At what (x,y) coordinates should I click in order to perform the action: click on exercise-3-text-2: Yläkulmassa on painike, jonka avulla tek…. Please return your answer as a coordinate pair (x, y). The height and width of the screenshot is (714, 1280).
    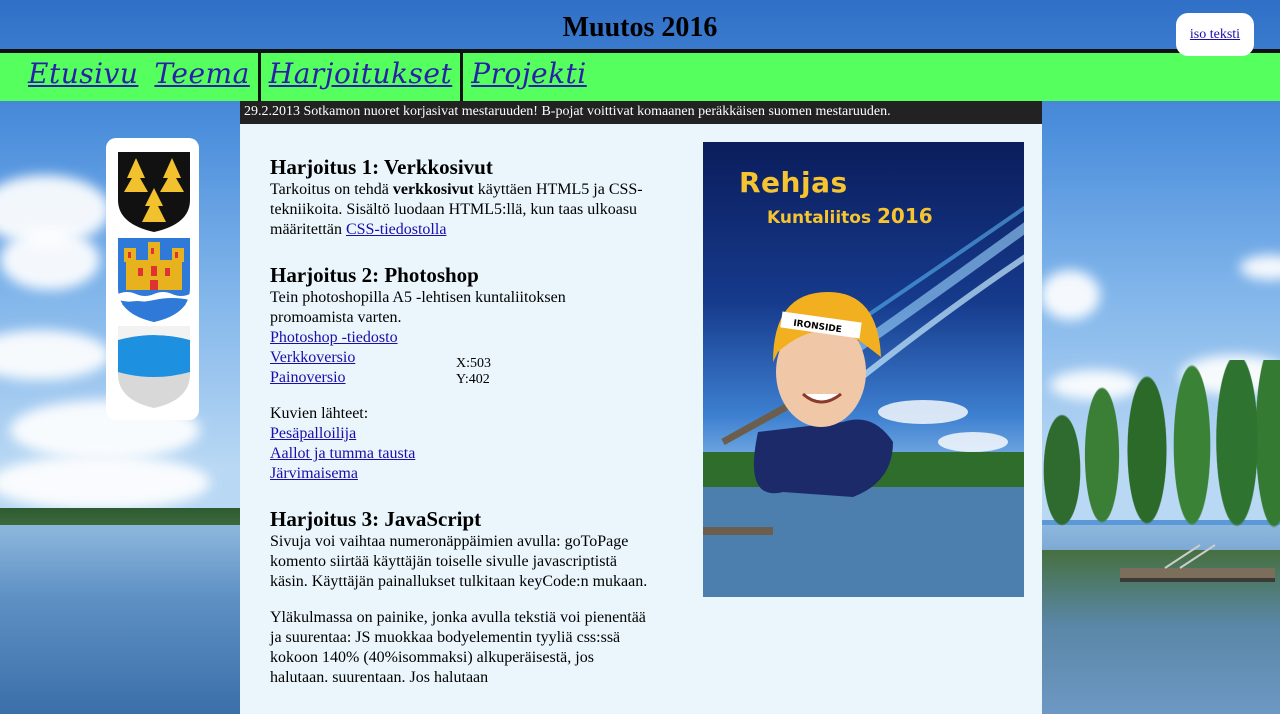
    Looking at the image, I should click on (458, 647).